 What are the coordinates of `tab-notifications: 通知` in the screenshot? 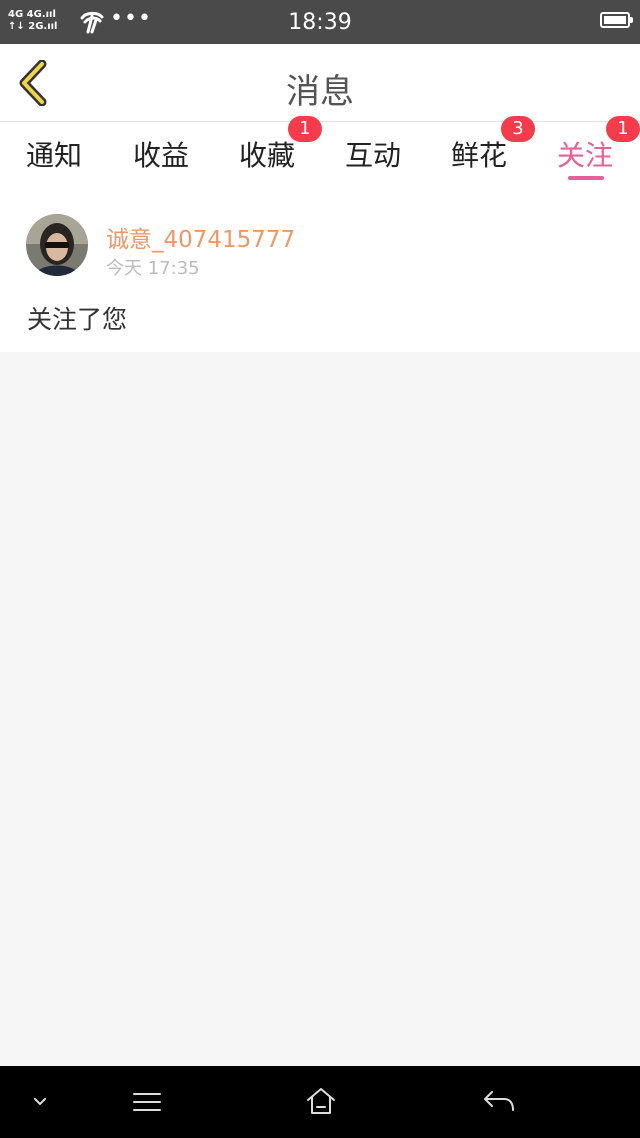 It's located at (54, 154).